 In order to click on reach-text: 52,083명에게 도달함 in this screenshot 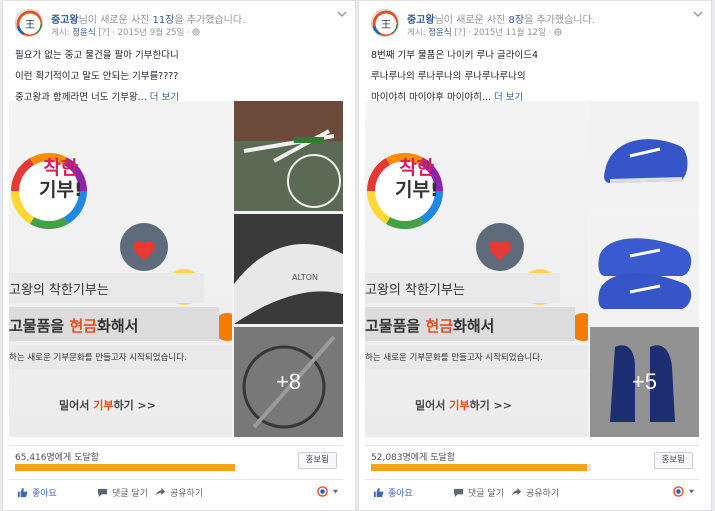, I will do `click(413, 456)`.